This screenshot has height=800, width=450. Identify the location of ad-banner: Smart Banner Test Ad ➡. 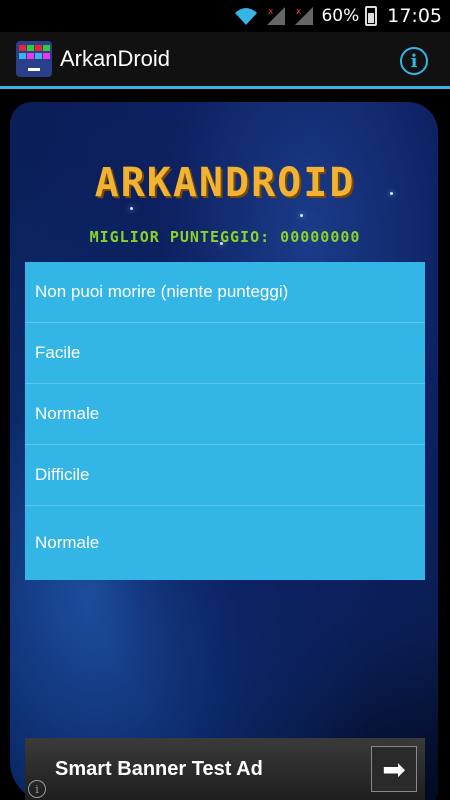
(225, 769).